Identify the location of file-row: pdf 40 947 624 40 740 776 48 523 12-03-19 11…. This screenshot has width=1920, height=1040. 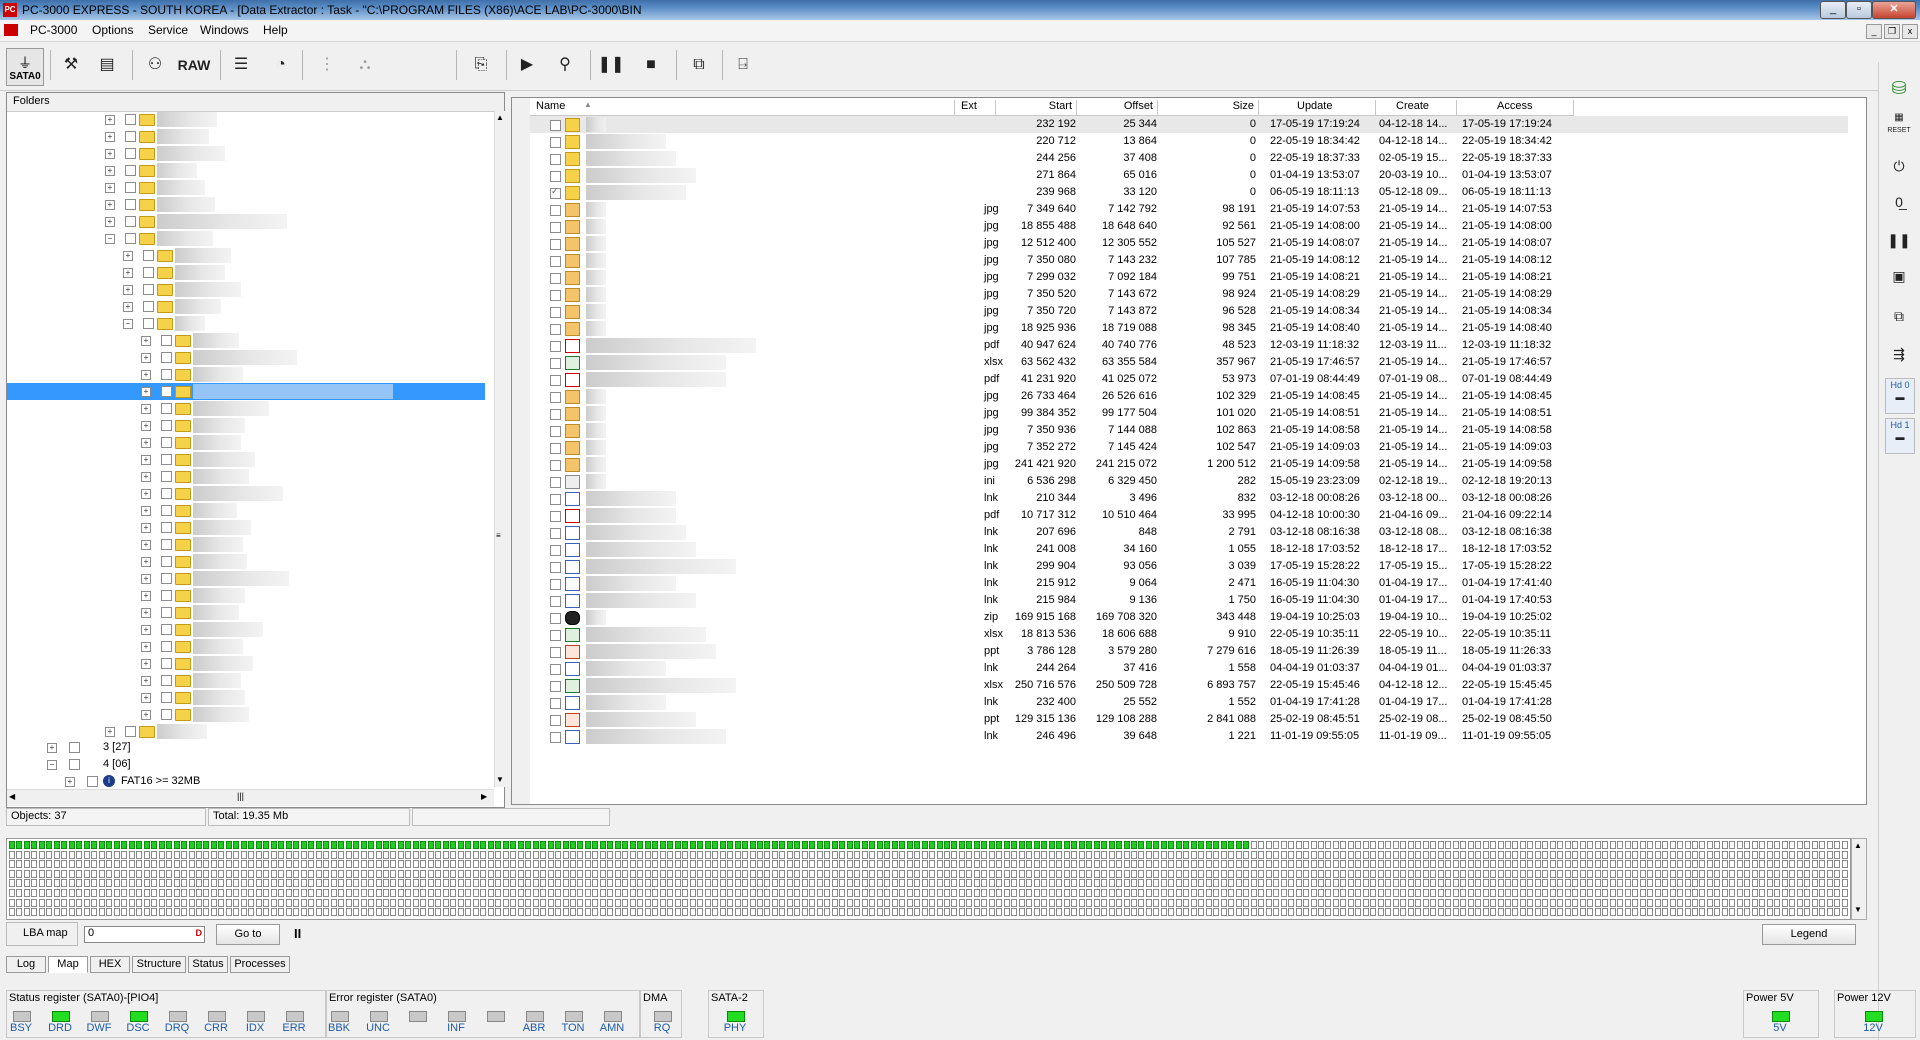
(1189, 345).